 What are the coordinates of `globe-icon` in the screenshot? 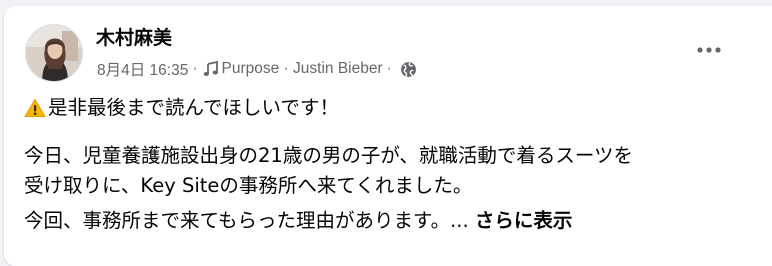 It's located at (408, 69).